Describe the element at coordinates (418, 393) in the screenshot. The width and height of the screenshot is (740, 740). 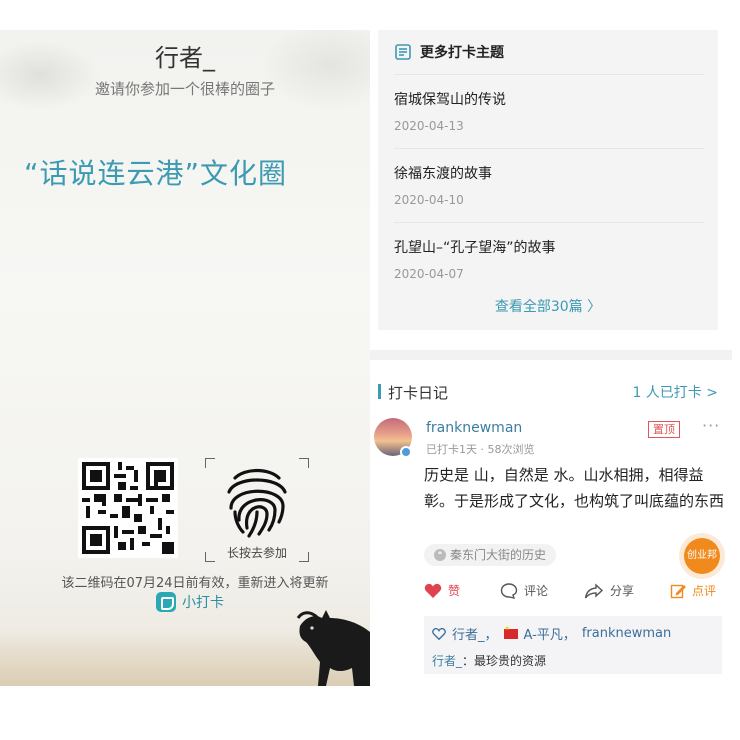
I see `diary-title: 打卡日记` at that location.